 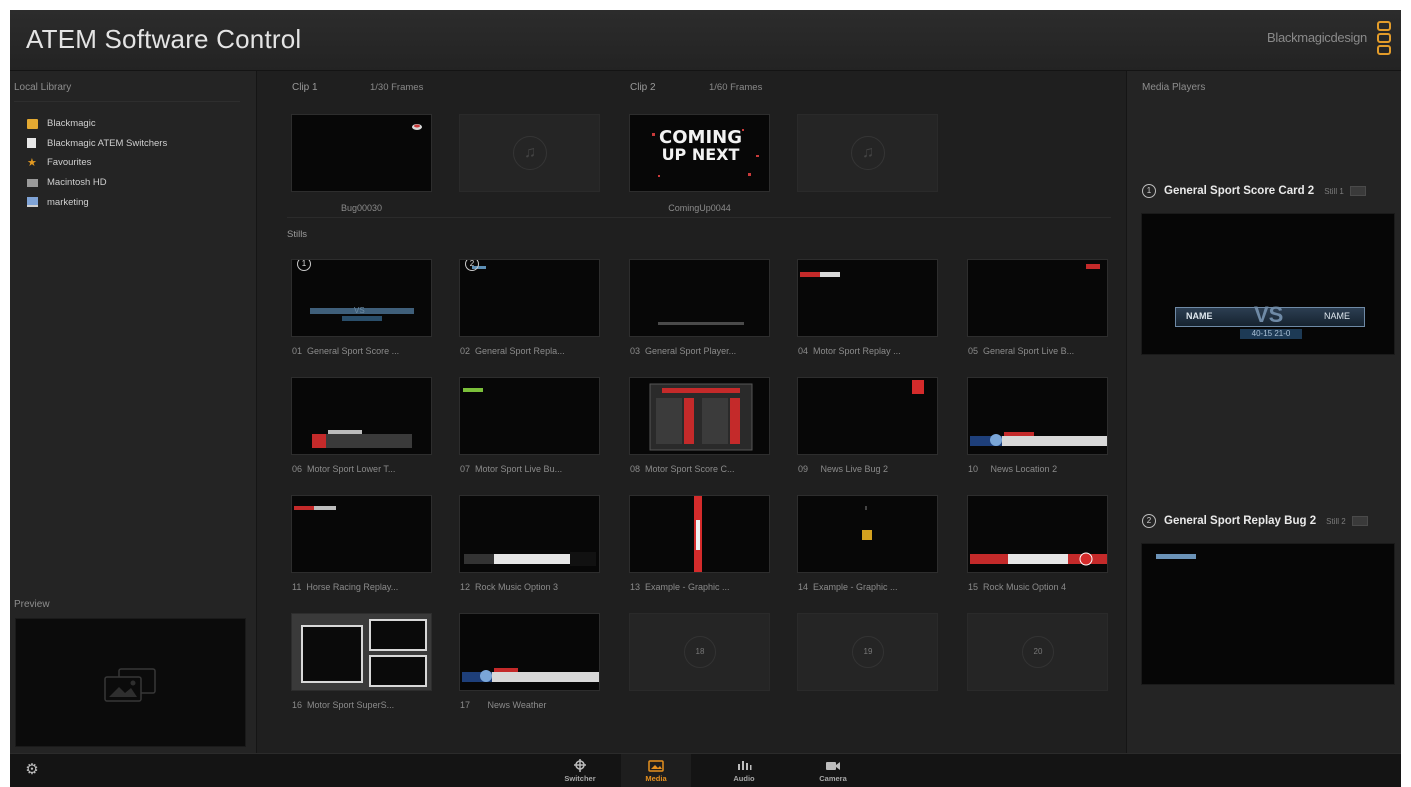 What do you see at coordinates (97, 202) in the screenshot?
I see `library-item-marketing: marketing` at bounding box center [97, 202].